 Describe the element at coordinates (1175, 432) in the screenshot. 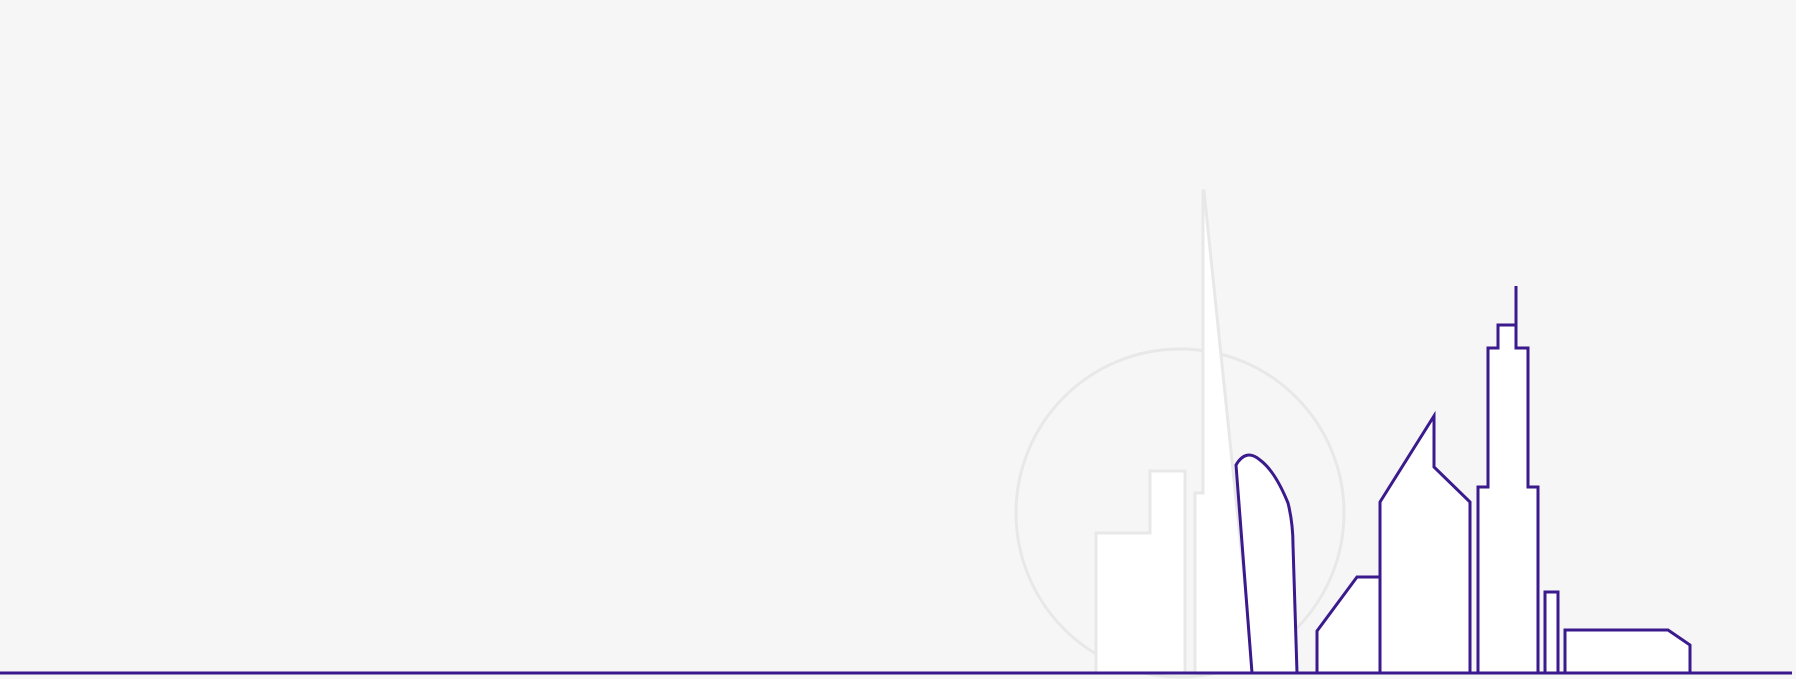

I see `faded-buildings` at that location.